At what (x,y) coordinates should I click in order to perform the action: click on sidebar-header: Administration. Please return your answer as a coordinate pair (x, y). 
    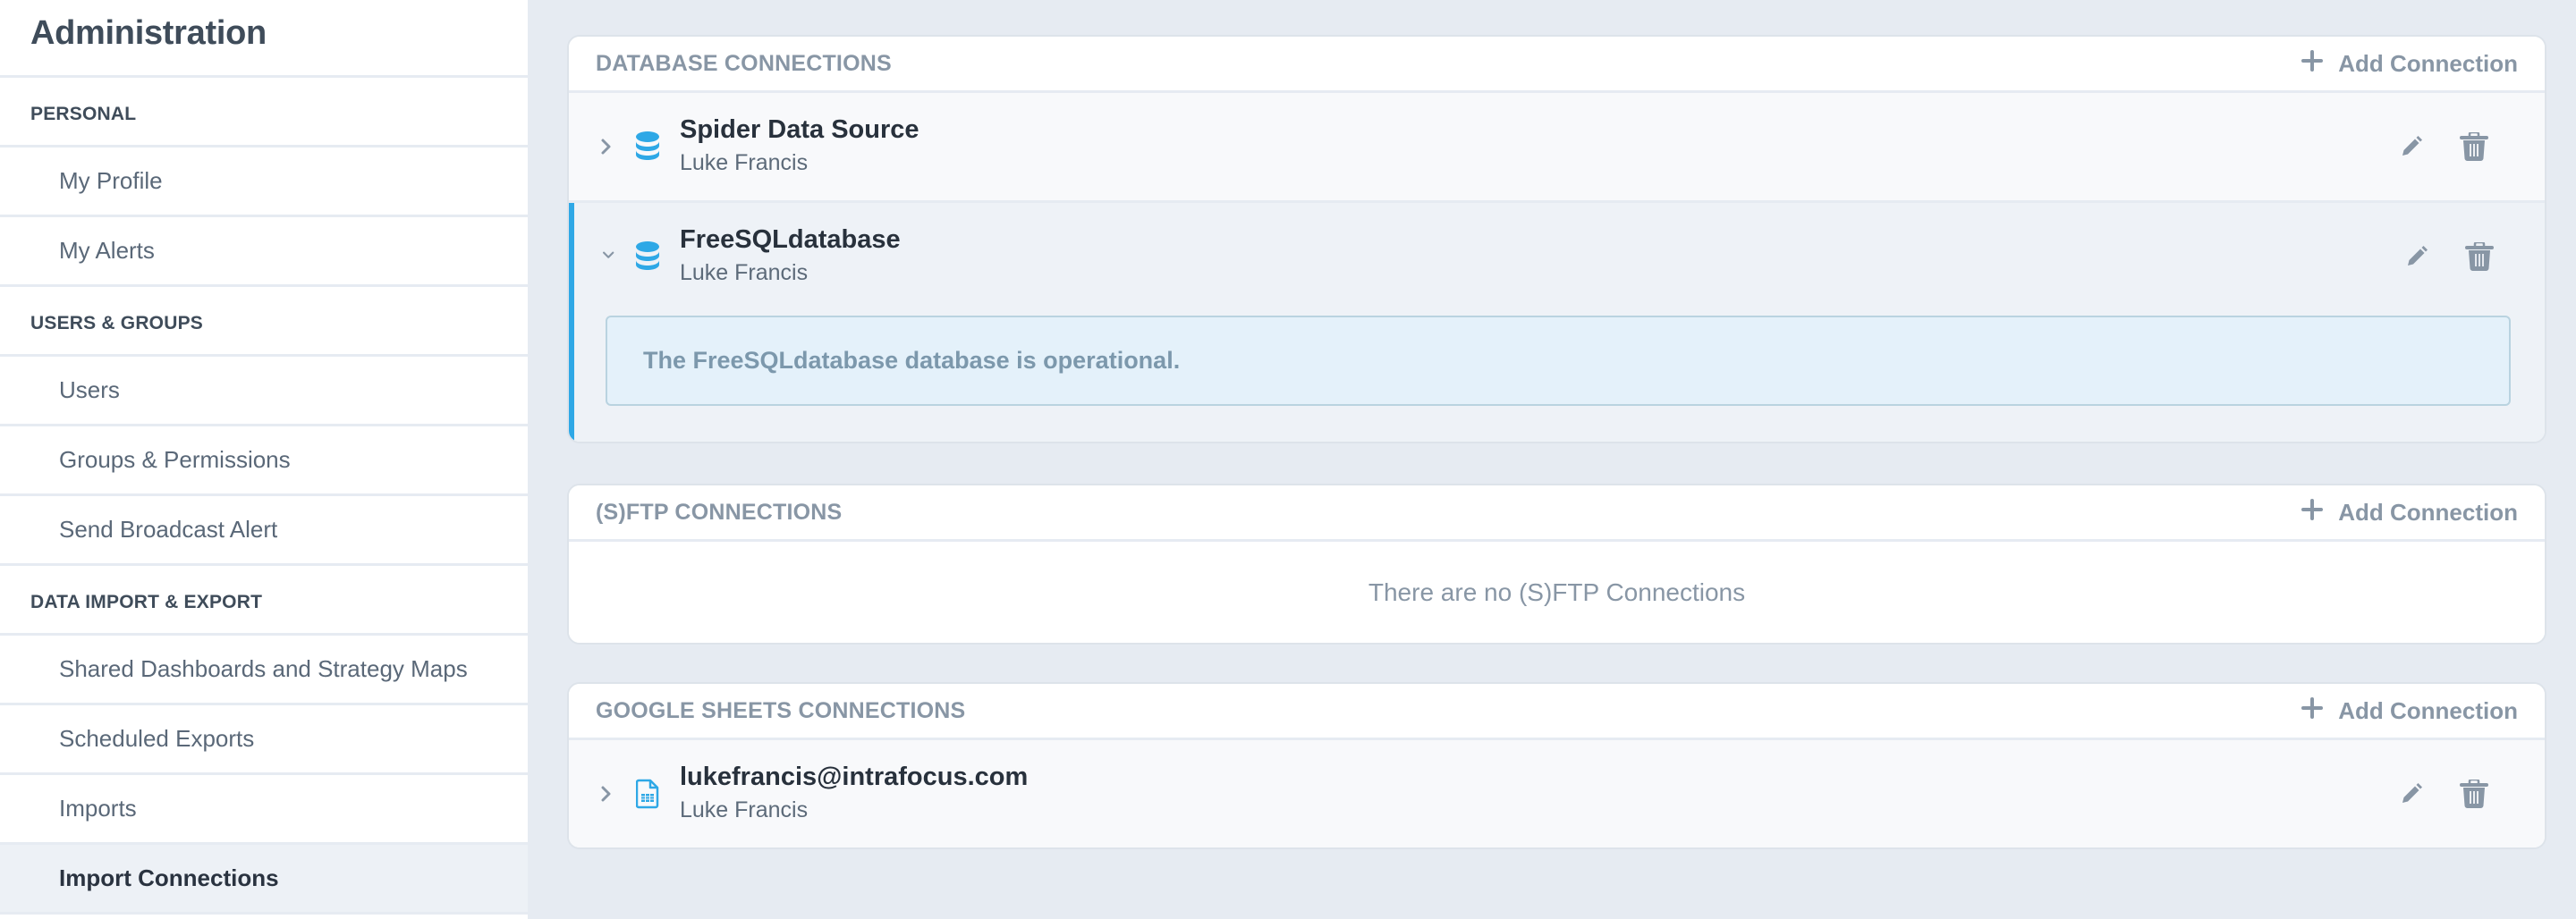
    Looking at the image, I should click on (264, 39).